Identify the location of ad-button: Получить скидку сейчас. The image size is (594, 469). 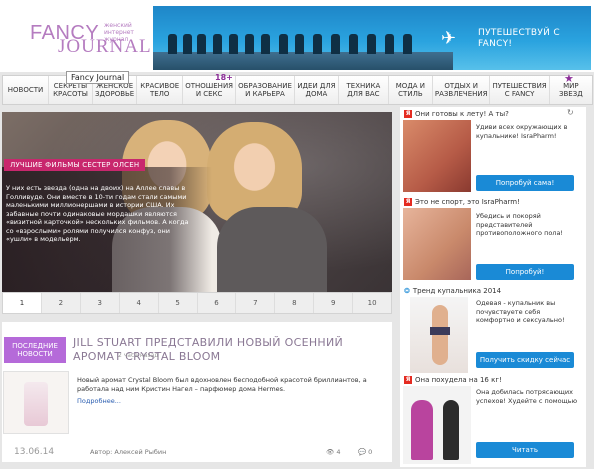
(525, 360).